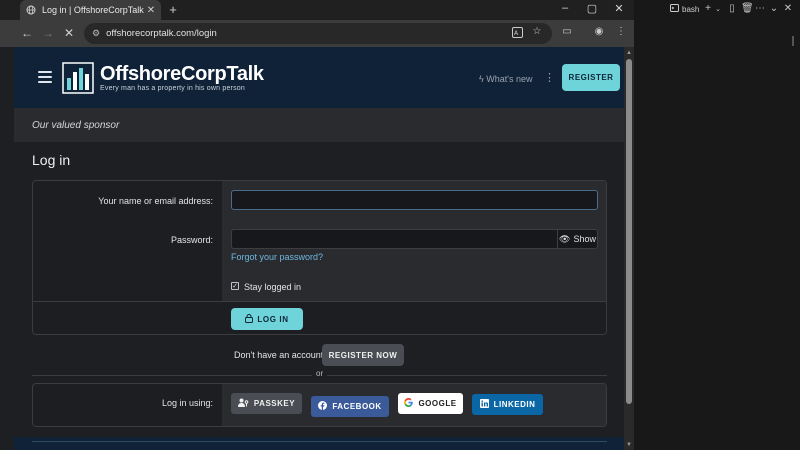  I want to click on browser-tab: Log in | OffshoreCorpTalk ✕, so click(90, 10).